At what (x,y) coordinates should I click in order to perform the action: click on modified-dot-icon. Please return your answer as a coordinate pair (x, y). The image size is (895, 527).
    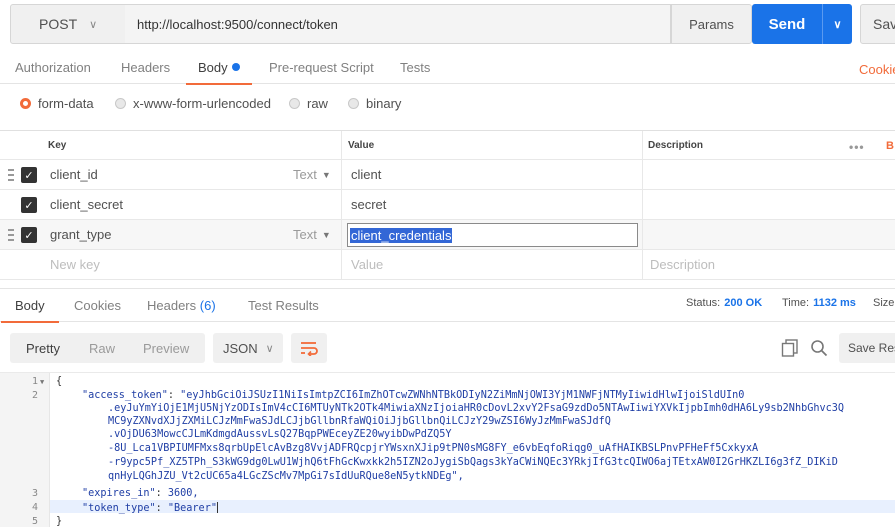
    Looking at the image, I should click on (235, 67).